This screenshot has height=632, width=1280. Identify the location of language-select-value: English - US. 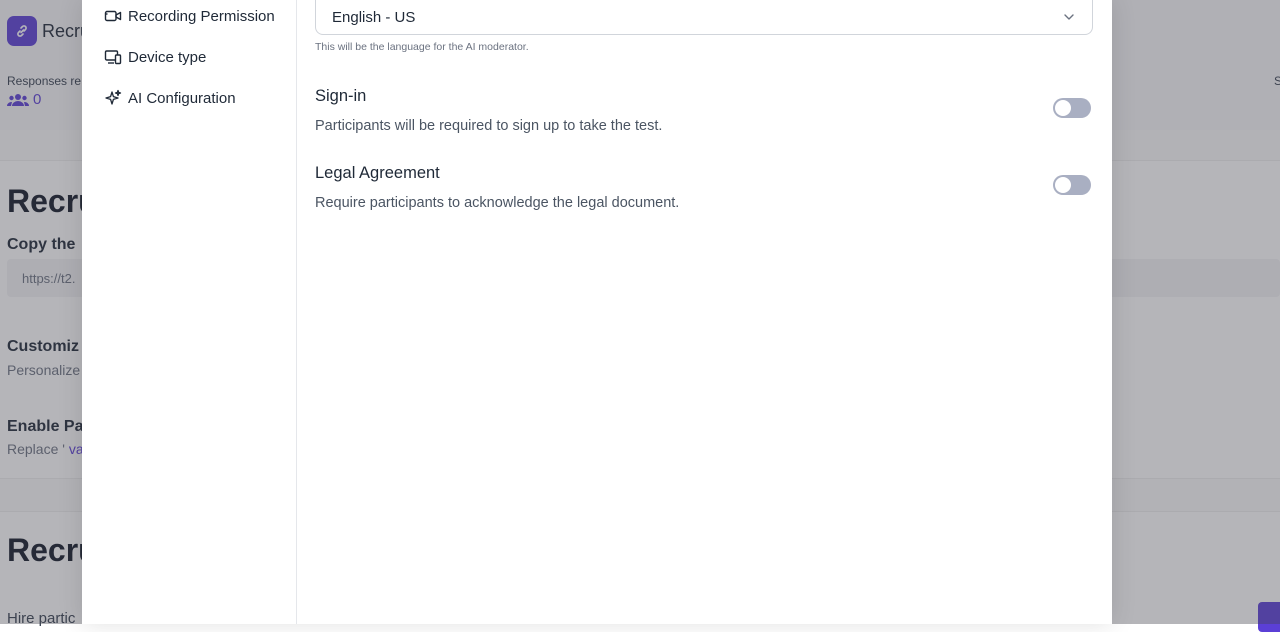
(374, 17).